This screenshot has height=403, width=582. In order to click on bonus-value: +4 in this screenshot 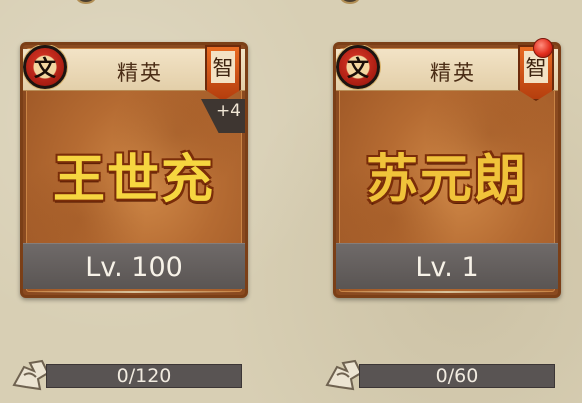, I will do `click(228, 111)`.